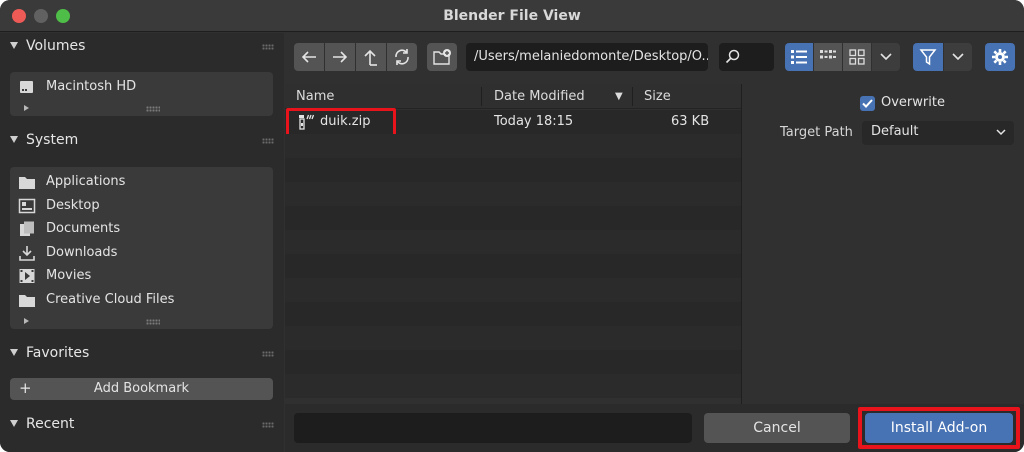 The image size is (1024, 452). Describe the element at coordinates (777, 428) in the screenshot. I see `cancel-button: Cancel` at that location.